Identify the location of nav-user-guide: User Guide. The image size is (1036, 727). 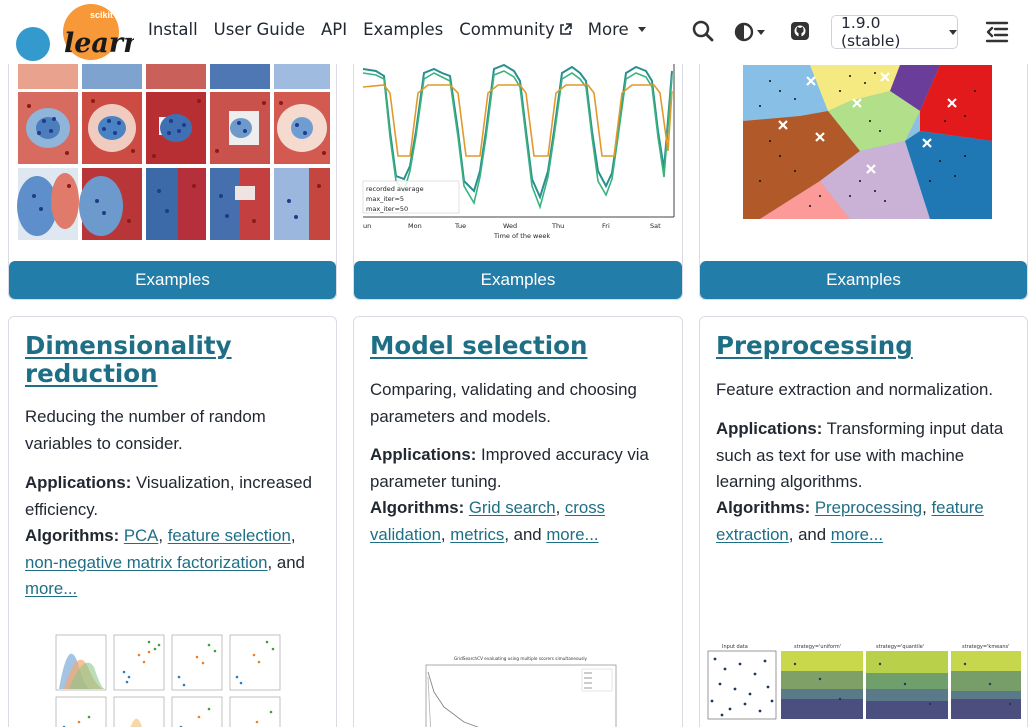
(259, 29).